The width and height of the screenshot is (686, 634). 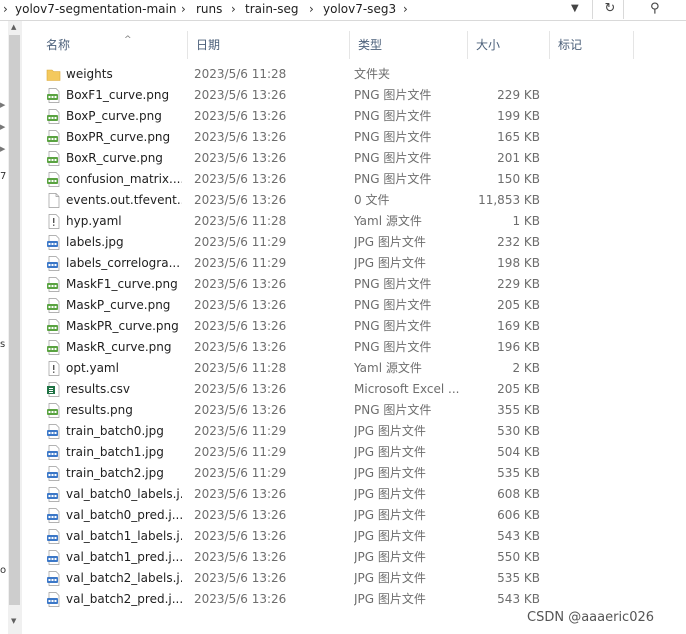 What do you see at coordinates (409, 45) in the screenshot?
I see `column-header-type: 类型` at bounding box center [409, 45].